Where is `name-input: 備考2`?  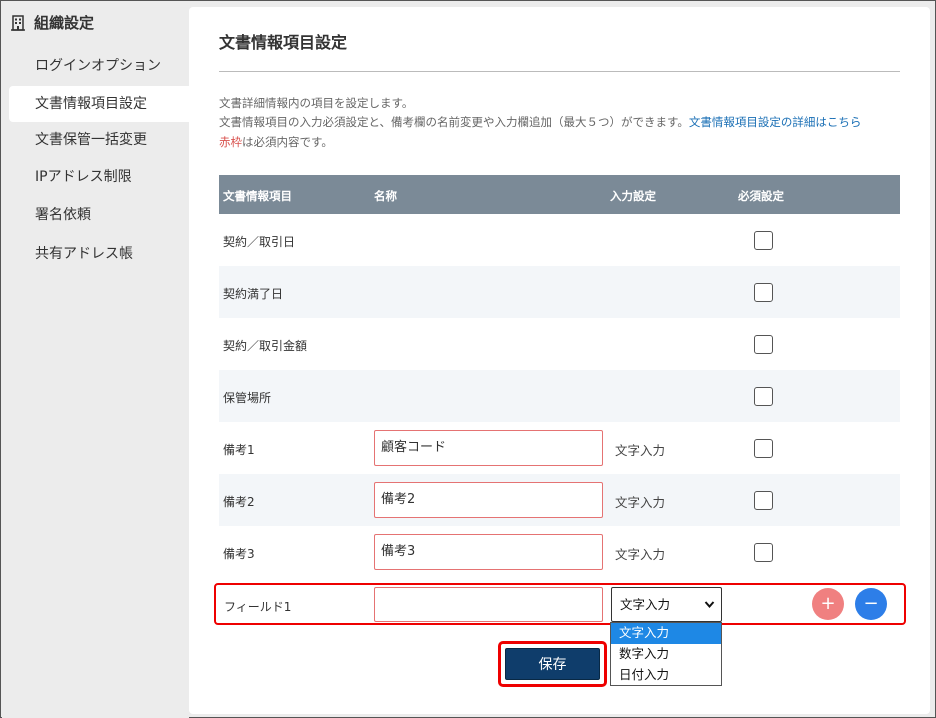
name-input: 備考2 is located at coordinates (488, 500).